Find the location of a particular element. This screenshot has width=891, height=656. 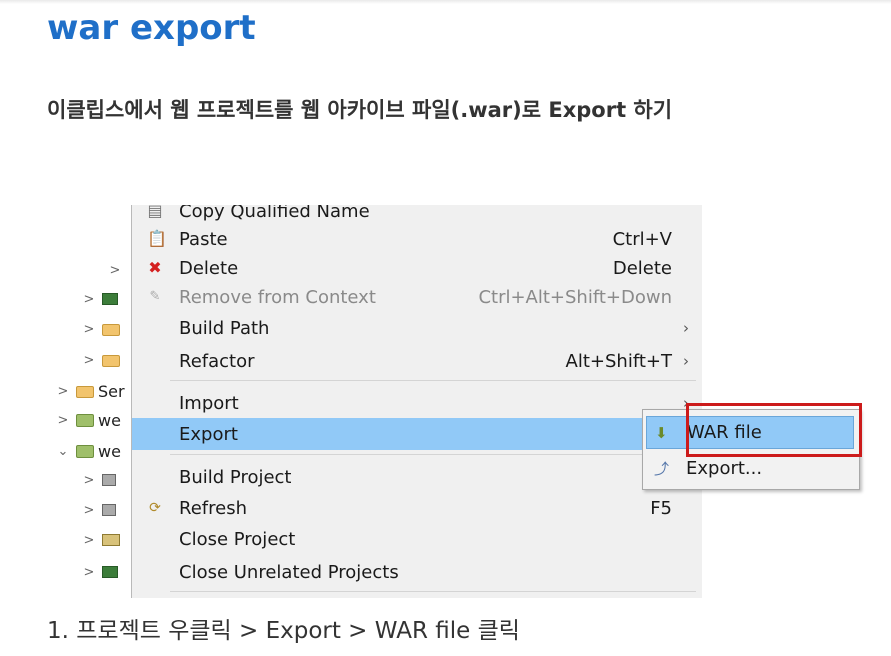

refresh-icon: ⟳ is located at coordinates (155, 508).